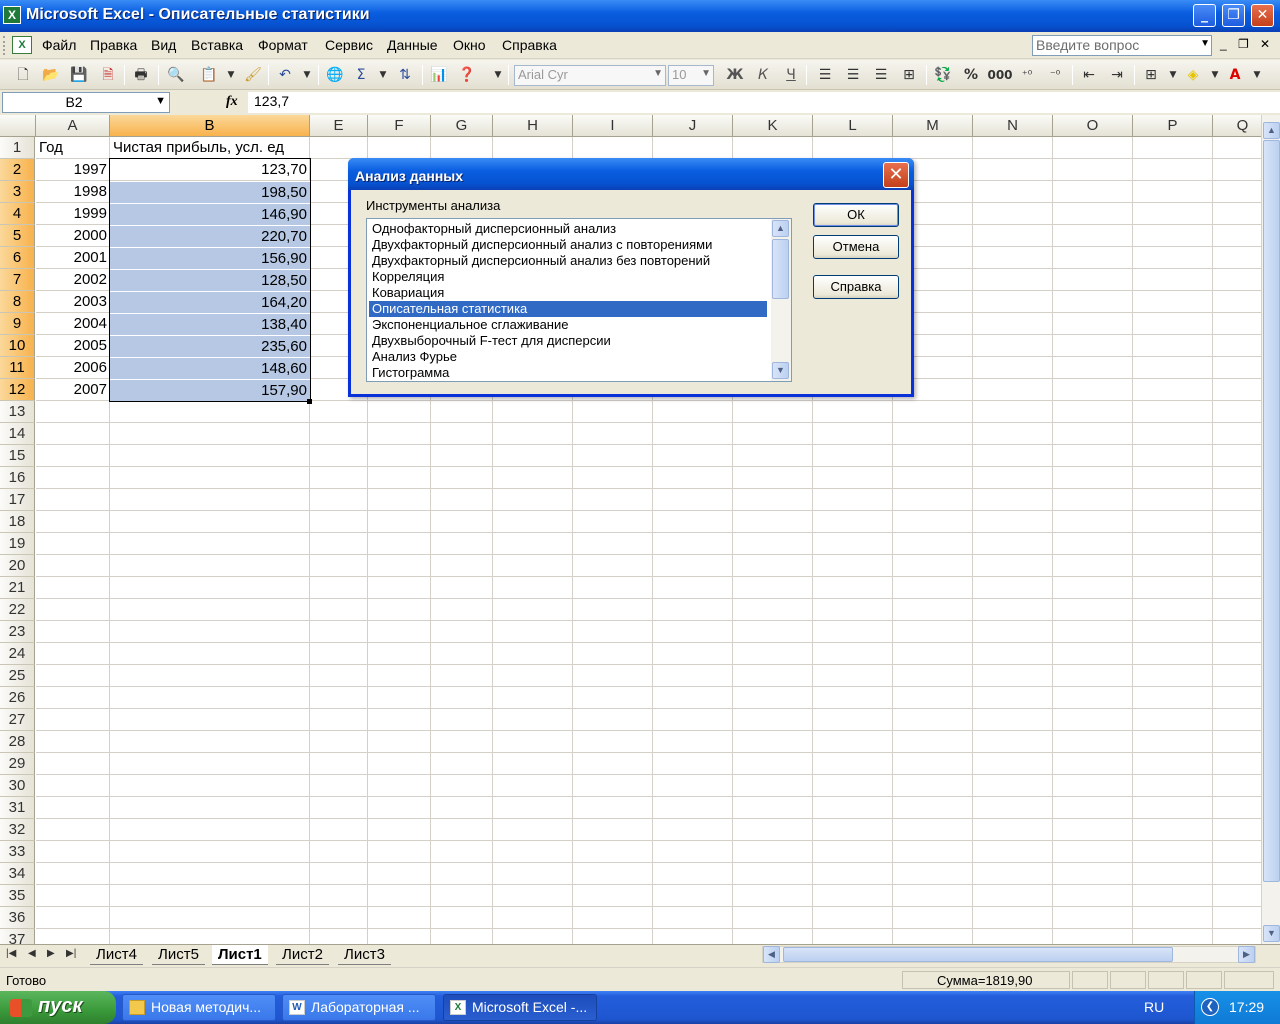  What do you see at coordinates (309, 401) in the screenshot?
I see `fill-handle` at bounding box center [309, 401].